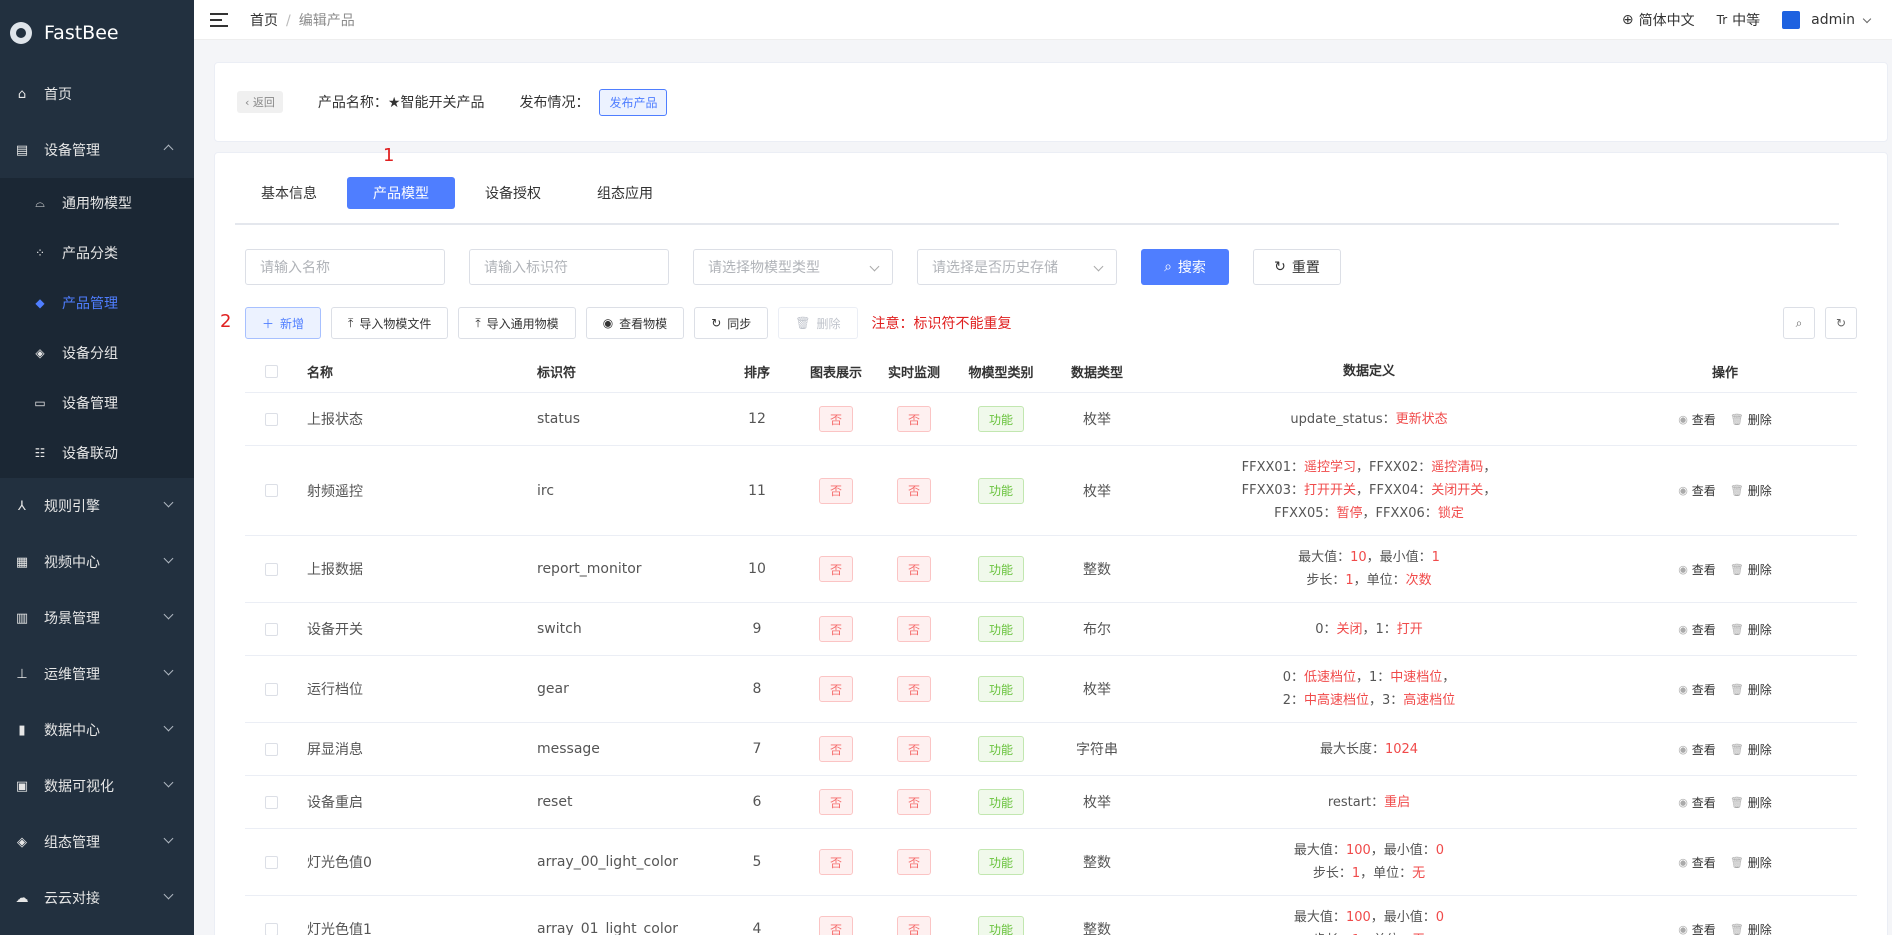 This screenshot has height=935, width=1892. I want to click on sidebar-item-scene: ▥ 场景管理, so click(97, 618).